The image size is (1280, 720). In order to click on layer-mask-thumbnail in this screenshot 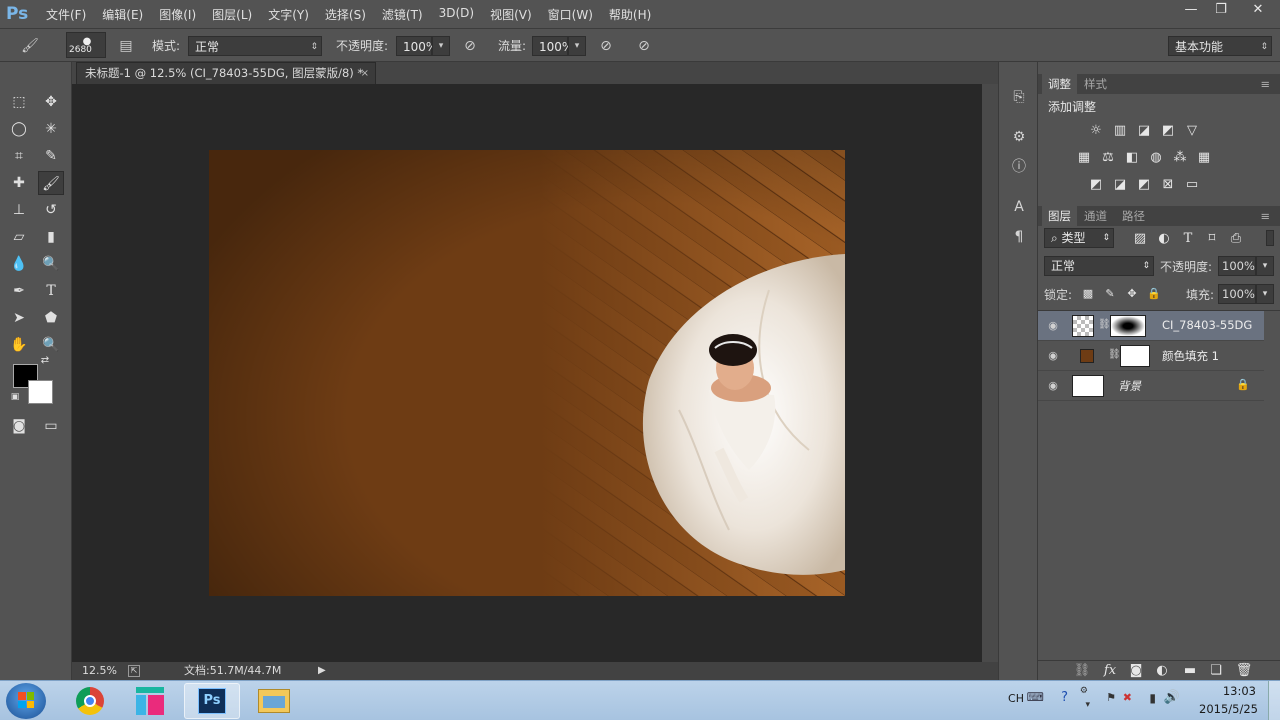, I will do `click(1128, 326)`.